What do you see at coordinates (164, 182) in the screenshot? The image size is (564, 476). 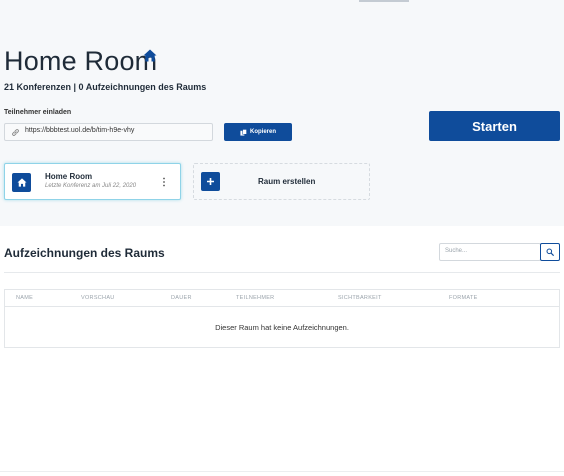 I see `more-vertical-icon` at bounding box center [164, 182].